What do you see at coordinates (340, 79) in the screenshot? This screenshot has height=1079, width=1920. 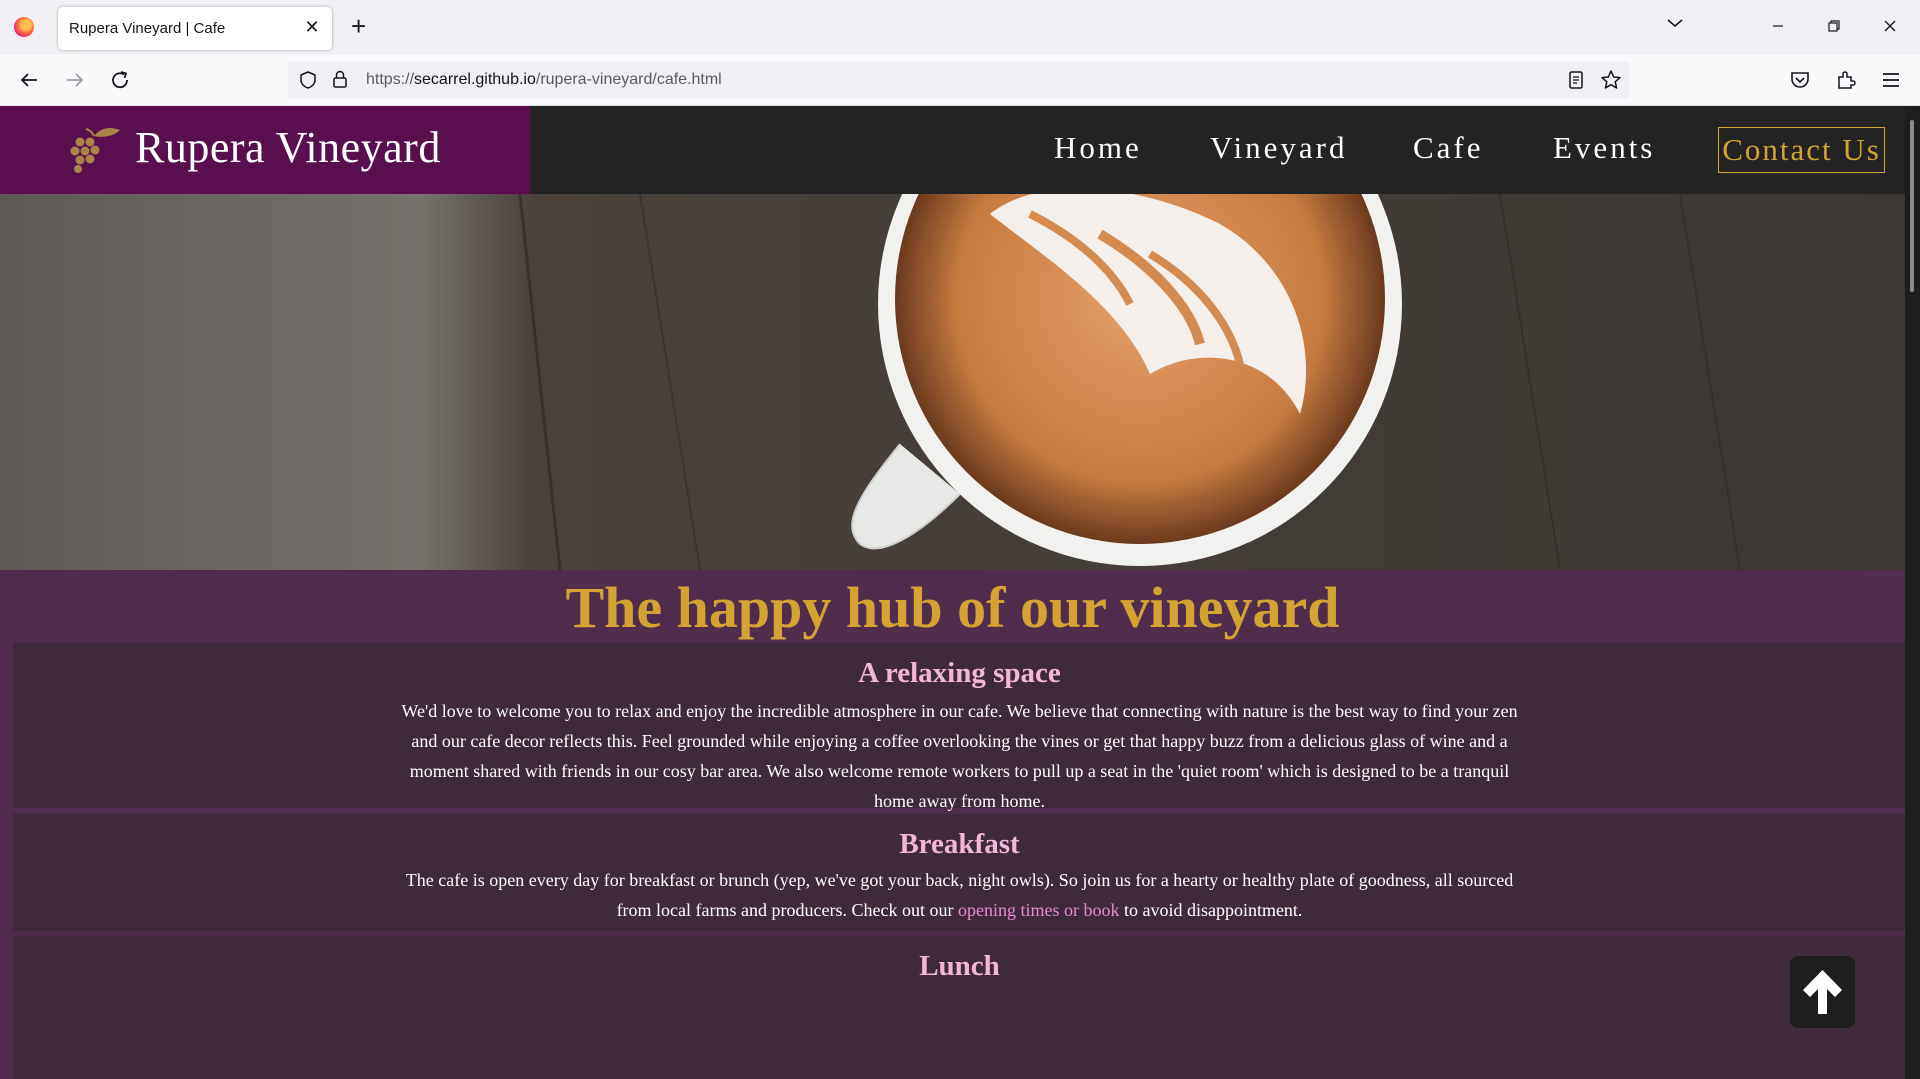 I see `lock-icon` at bounding box center [340, 79].